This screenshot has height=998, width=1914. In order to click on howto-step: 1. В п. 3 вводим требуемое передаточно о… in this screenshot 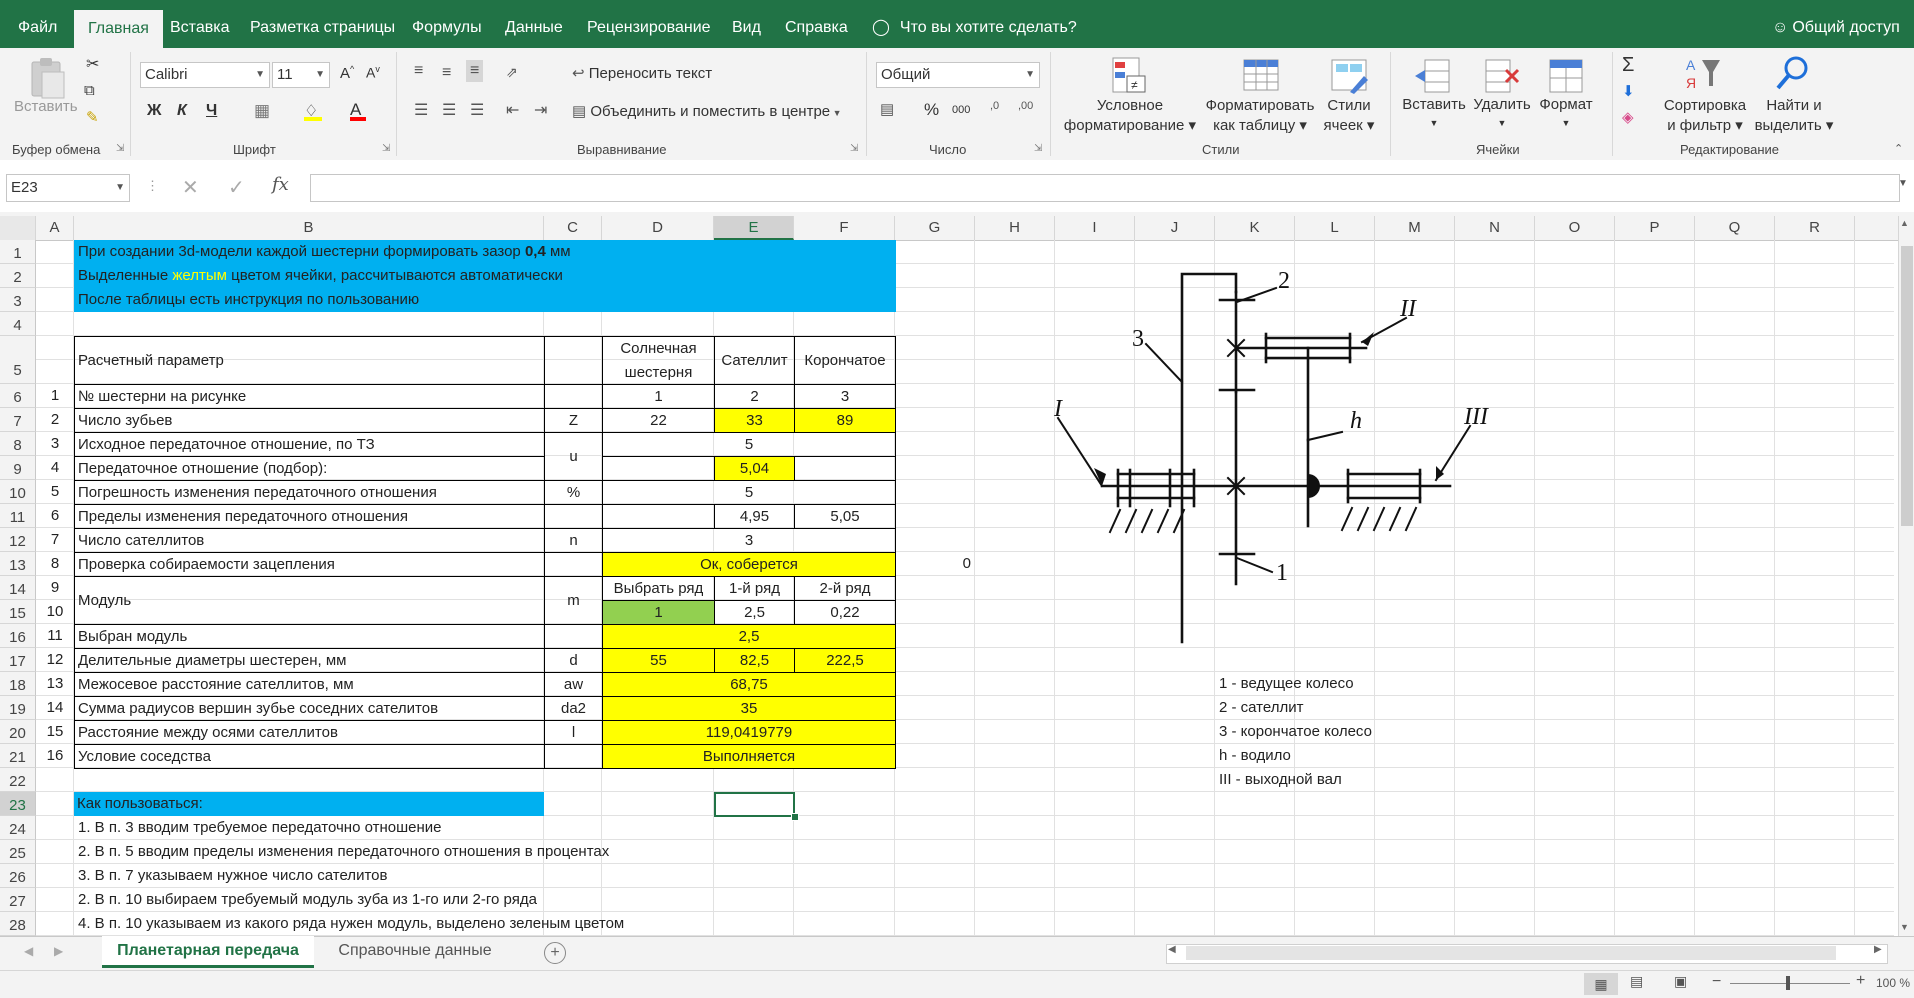, I will do `click(488, 828)`.